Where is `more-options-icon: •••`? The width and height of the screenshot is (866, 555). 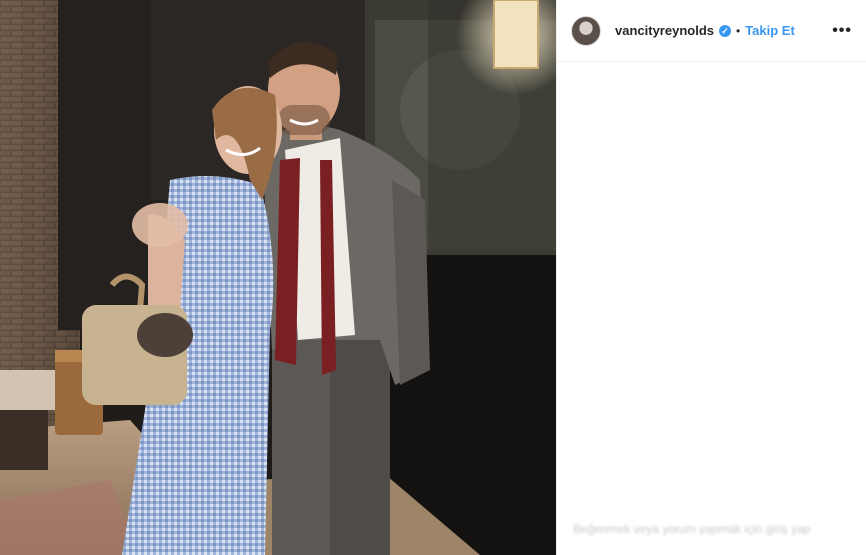 more-options-icon: ••• is located at coordinates (842, 31).